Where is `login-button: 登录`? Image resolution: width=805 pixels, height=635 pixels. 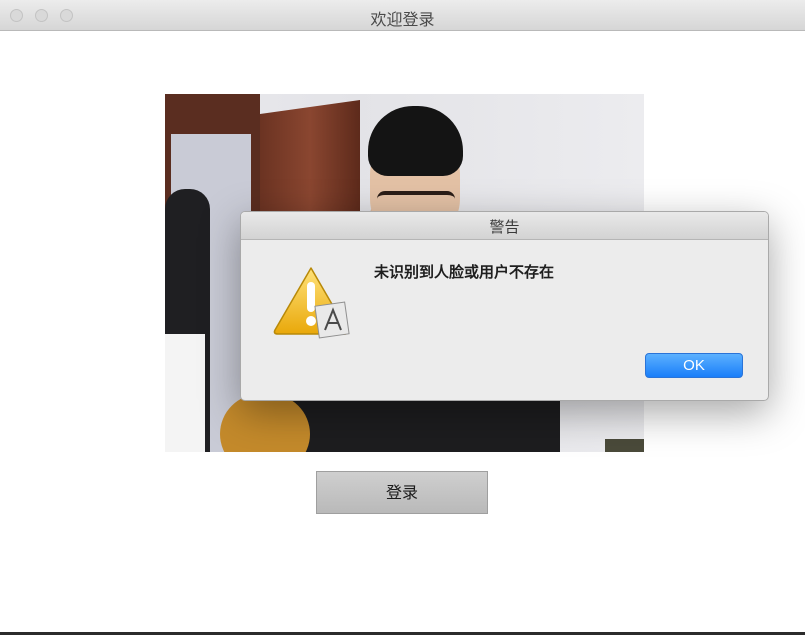
login-button: 登录 is located at coordinates (402, 492).